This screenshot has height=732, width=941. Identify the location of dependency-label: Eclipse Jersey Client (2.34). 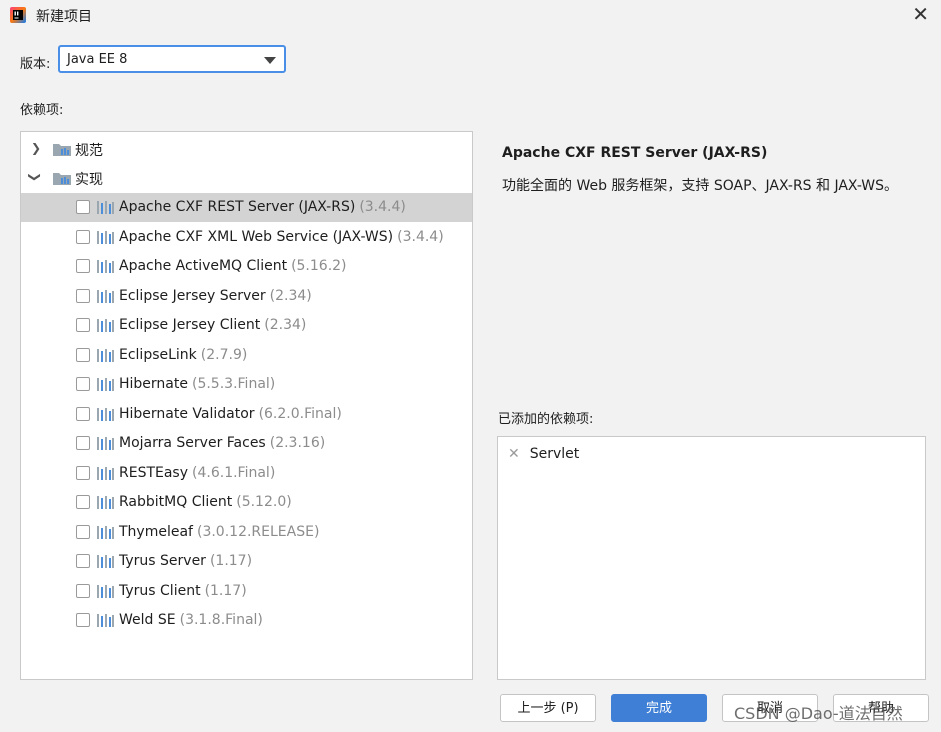
(212, 325).